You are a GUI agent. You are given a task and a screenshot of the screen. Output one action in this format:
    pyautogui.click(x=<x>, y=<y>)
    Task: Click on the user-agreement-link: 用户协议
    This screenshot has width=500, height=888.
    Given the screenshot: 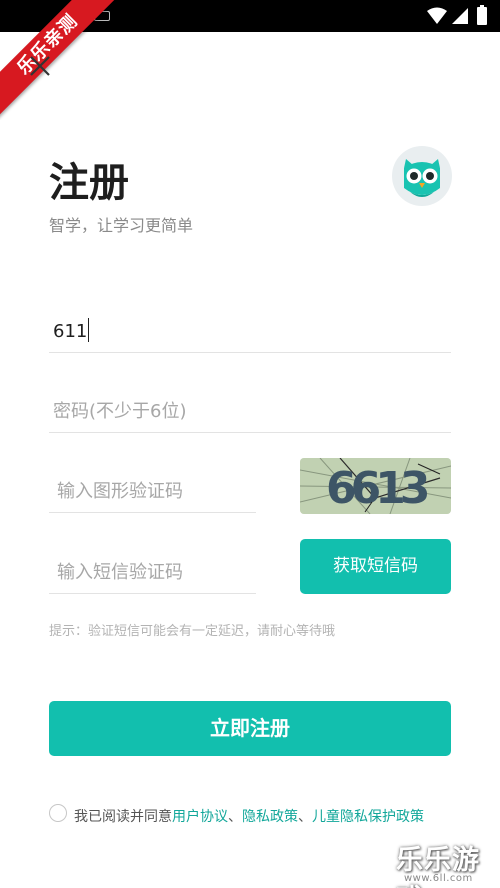 What is the action you would take?
    pyautogui.click(x=200, y=817)
    